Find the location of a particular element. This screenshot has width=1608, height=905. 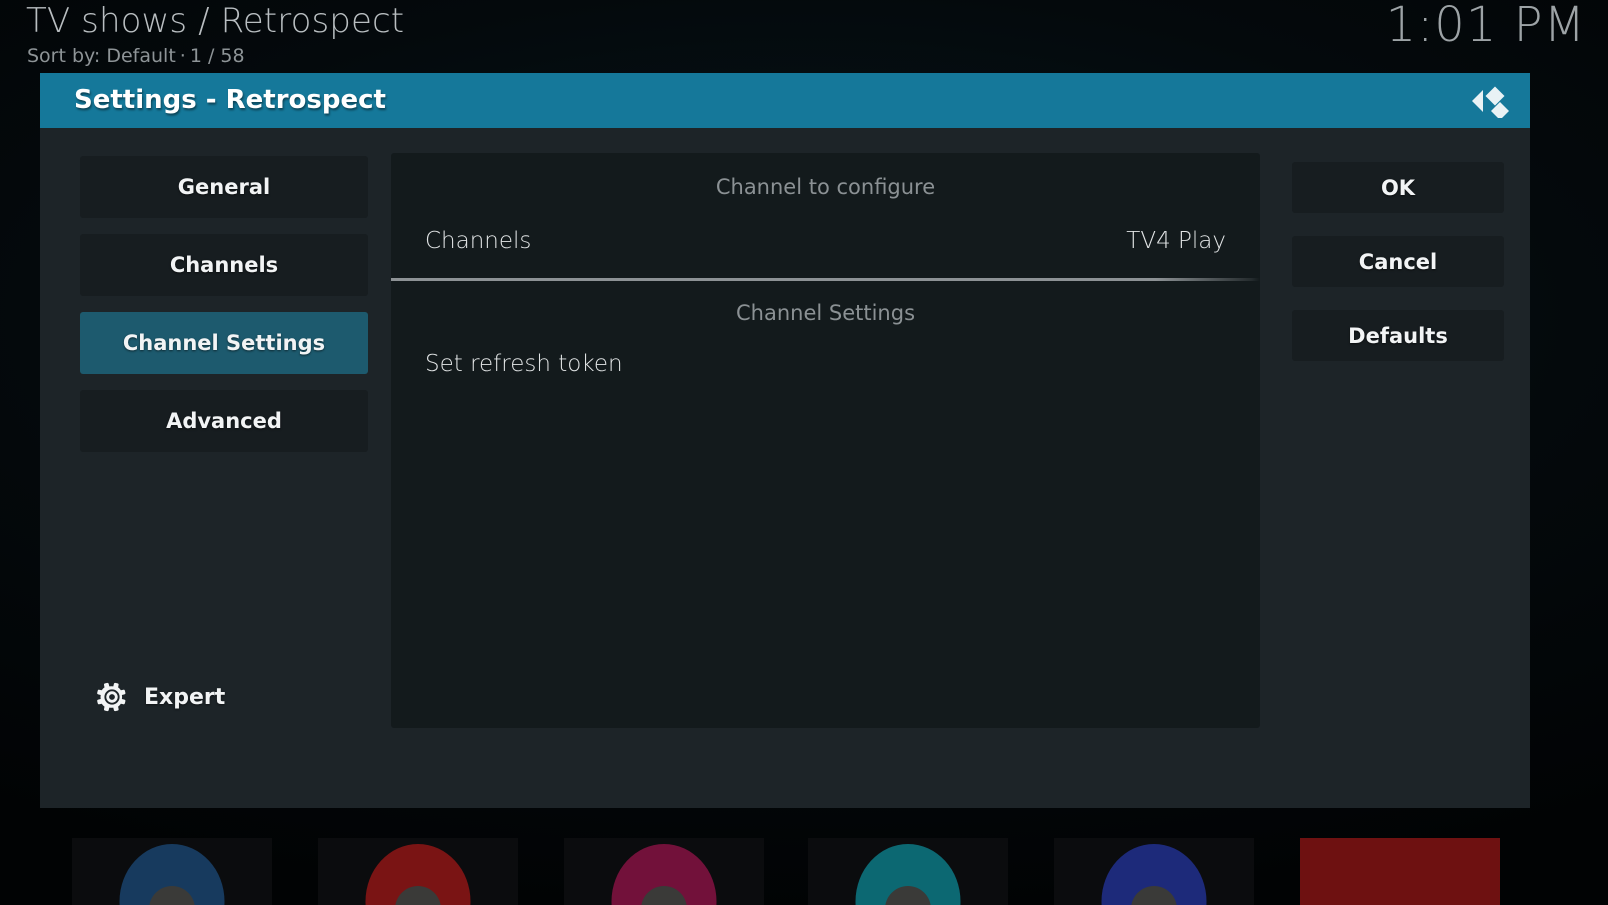

sidebar-item-label: Advanced is located at coordinates (224, 421).